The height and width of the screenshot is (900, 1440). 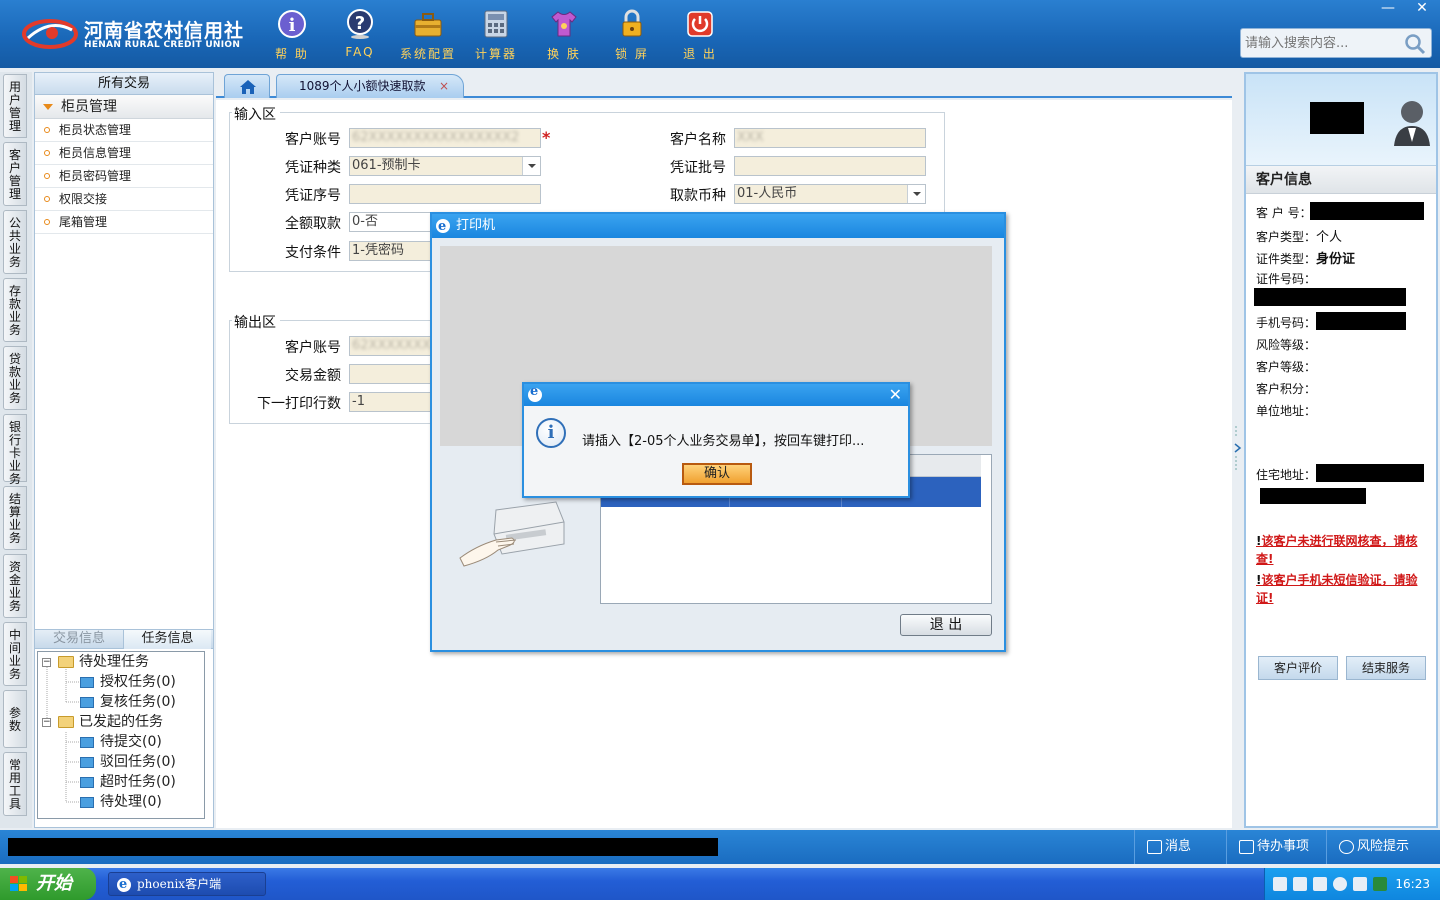 I want to click on redacted-status-text, so click(x=363, y=847).